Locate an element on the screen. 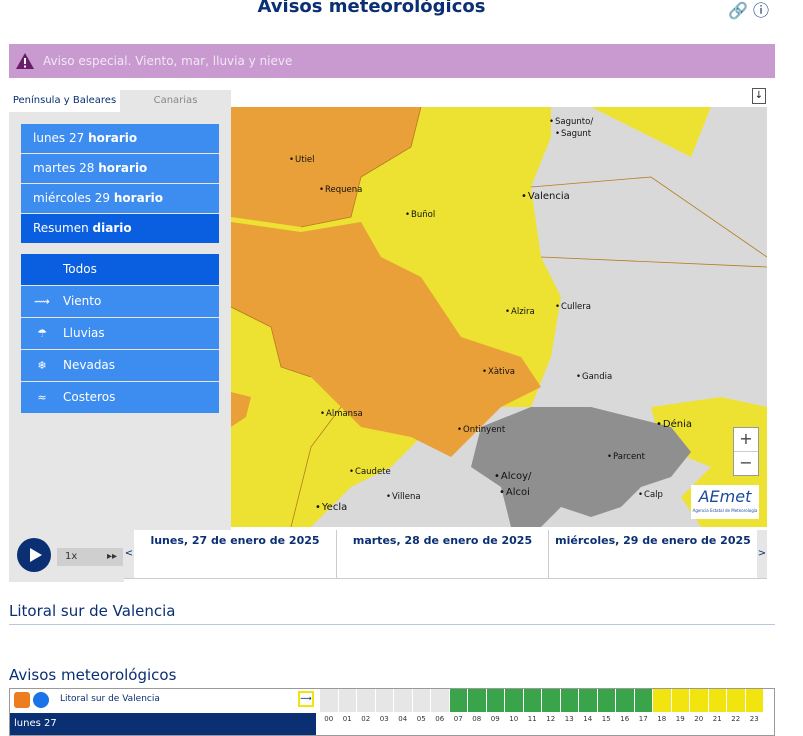  city-label: Buñol is located at coordinates (420, 215).